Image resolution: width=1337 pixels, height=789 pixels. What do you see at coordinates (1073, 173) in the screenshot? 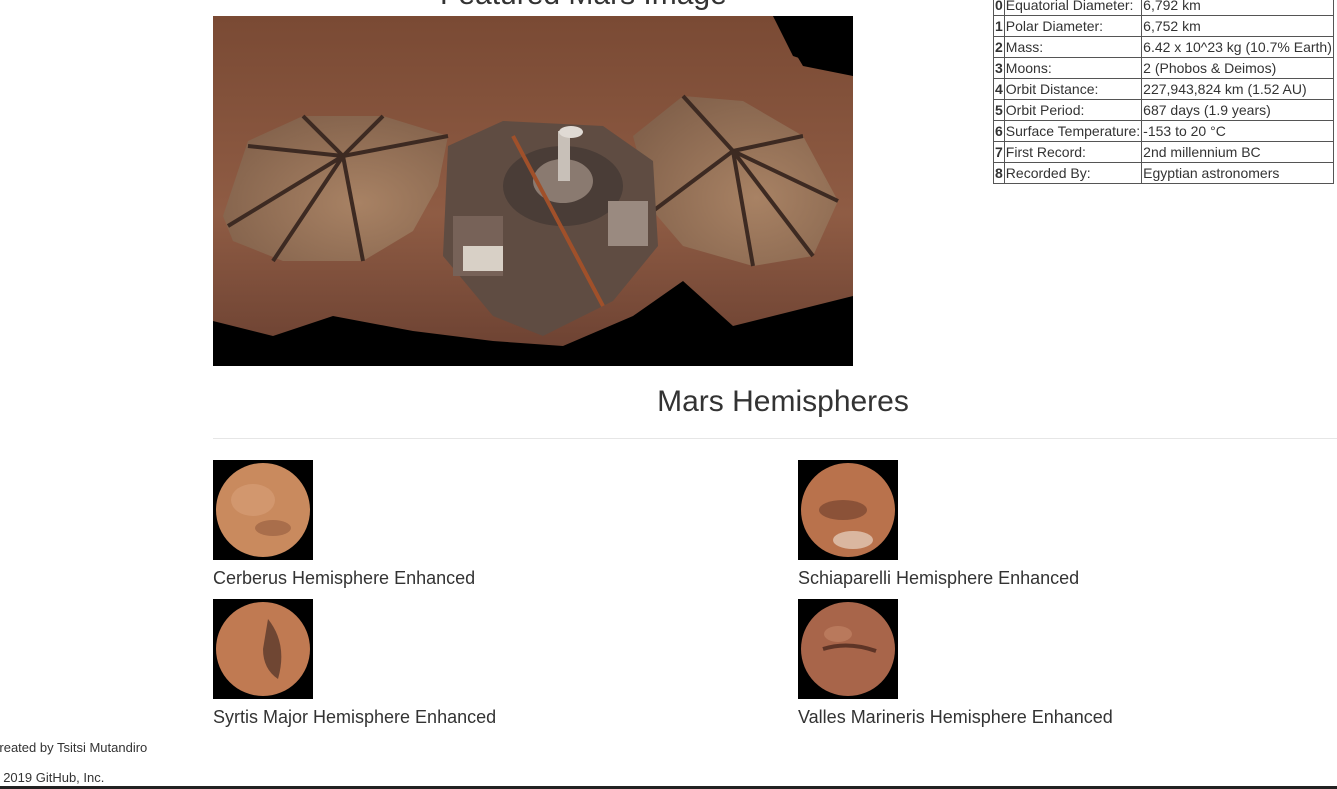
I see `fact-label: Recorded By:` at bounding box center [1073, 173].